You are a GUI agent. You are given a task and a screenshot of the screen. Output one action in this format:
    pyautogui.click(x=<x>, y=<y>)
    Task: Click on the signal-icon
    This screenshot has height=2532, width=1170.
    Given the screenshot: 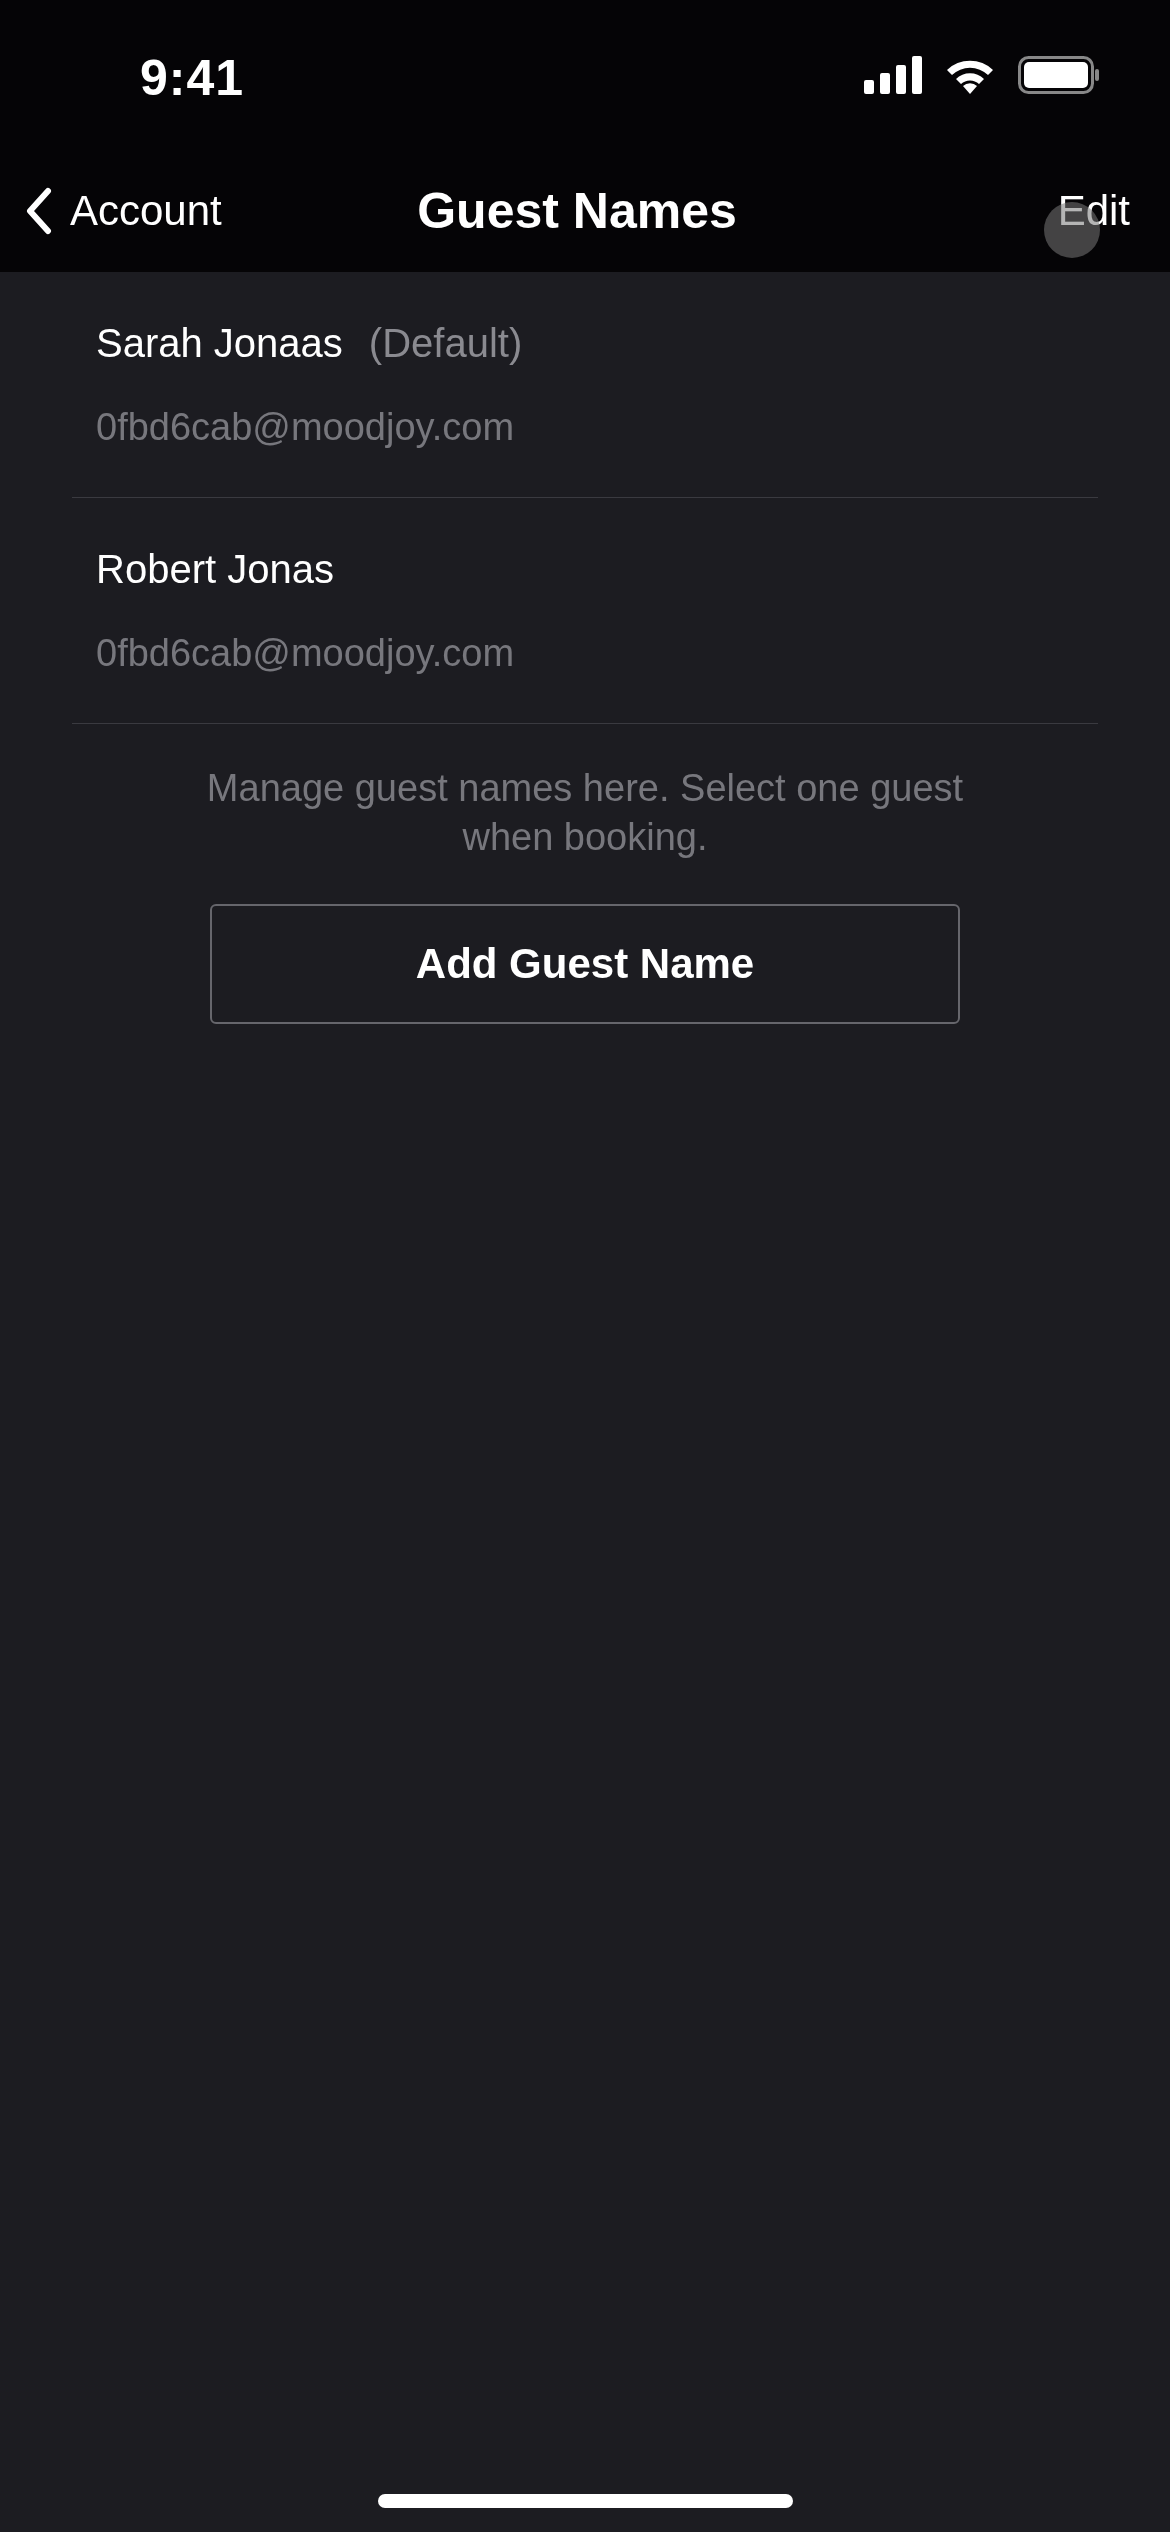 What is the action you would take?
    pyautogui.click(x=893, y=75)
    